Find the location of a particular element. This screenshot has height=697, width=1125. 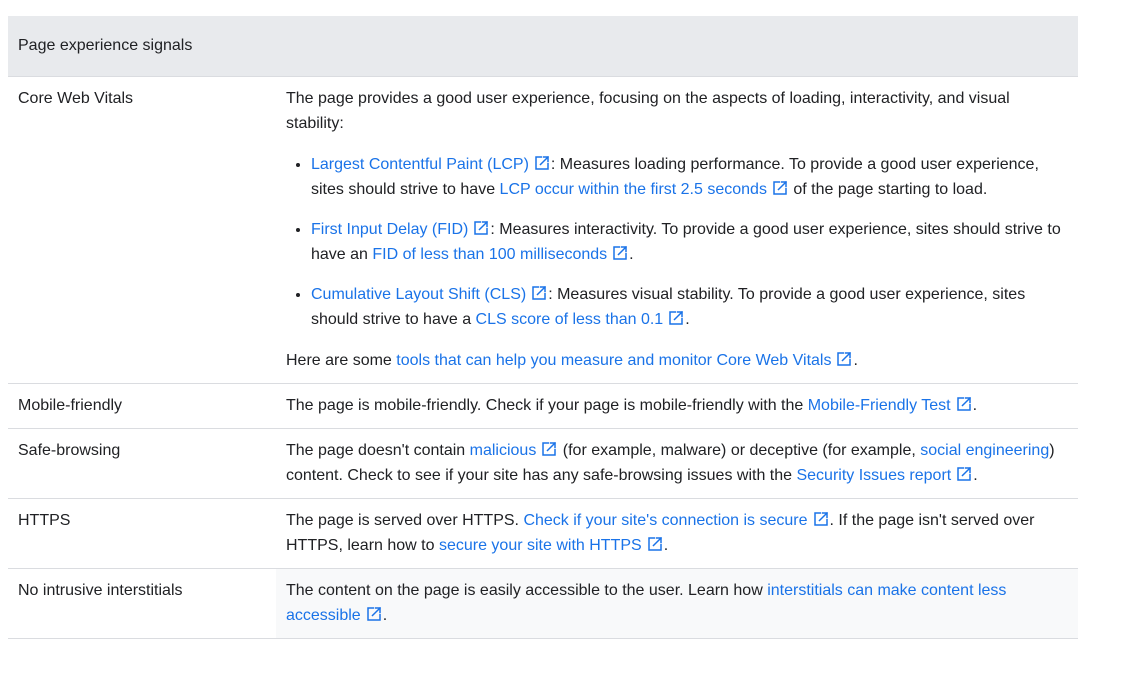

signal-label: HTTPS is located at coordinates (142, 533).